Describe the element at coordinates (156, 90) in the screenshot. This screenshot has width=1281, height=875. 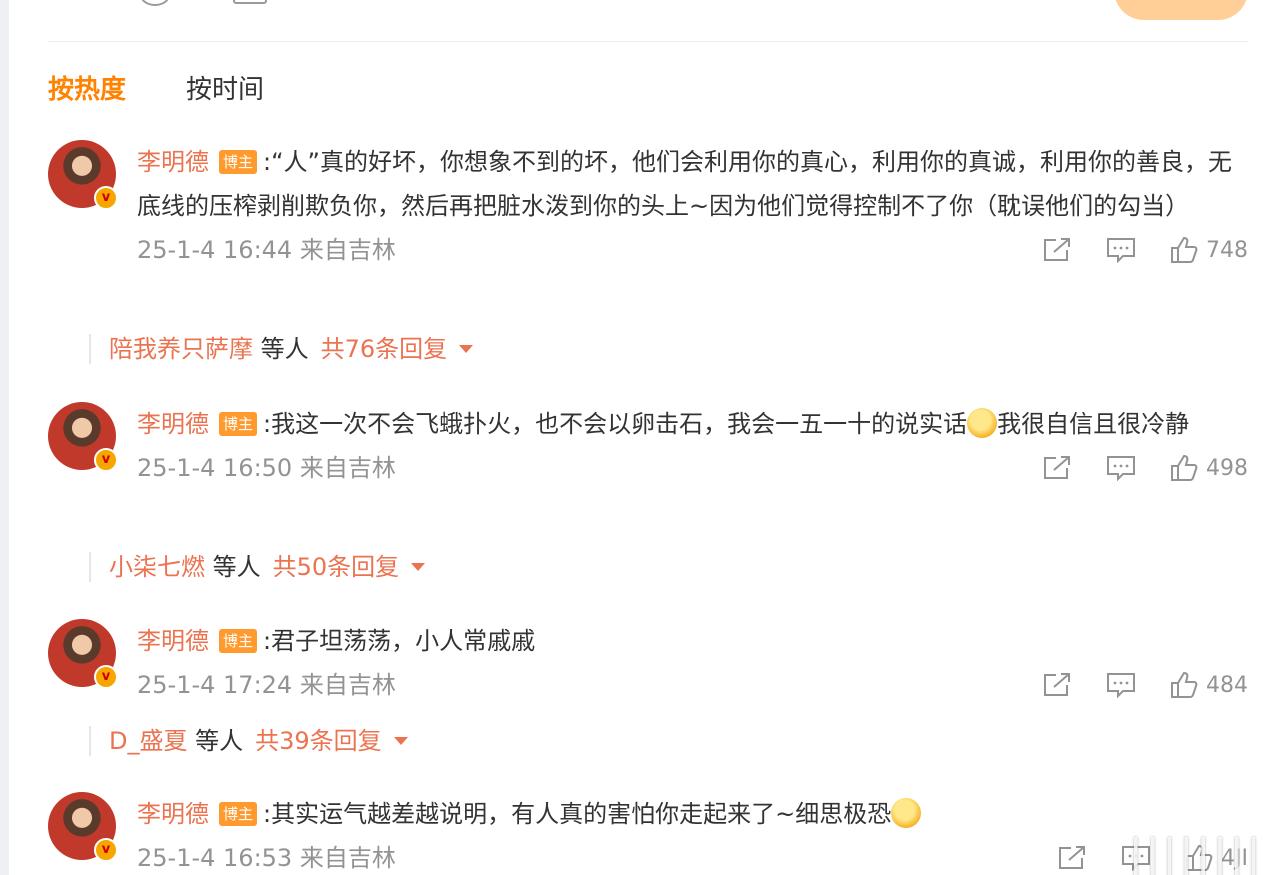
I see `sort-tabs: 按热度 按时间` at that location.